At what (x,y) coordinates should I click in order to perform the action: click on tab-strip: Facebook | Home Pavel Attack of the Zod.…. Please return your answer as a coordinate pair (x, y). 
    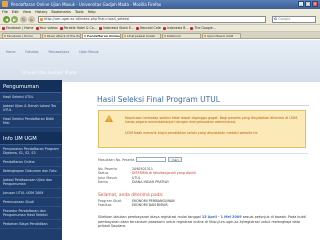
    Looking at the image, I should click on (160, 35).